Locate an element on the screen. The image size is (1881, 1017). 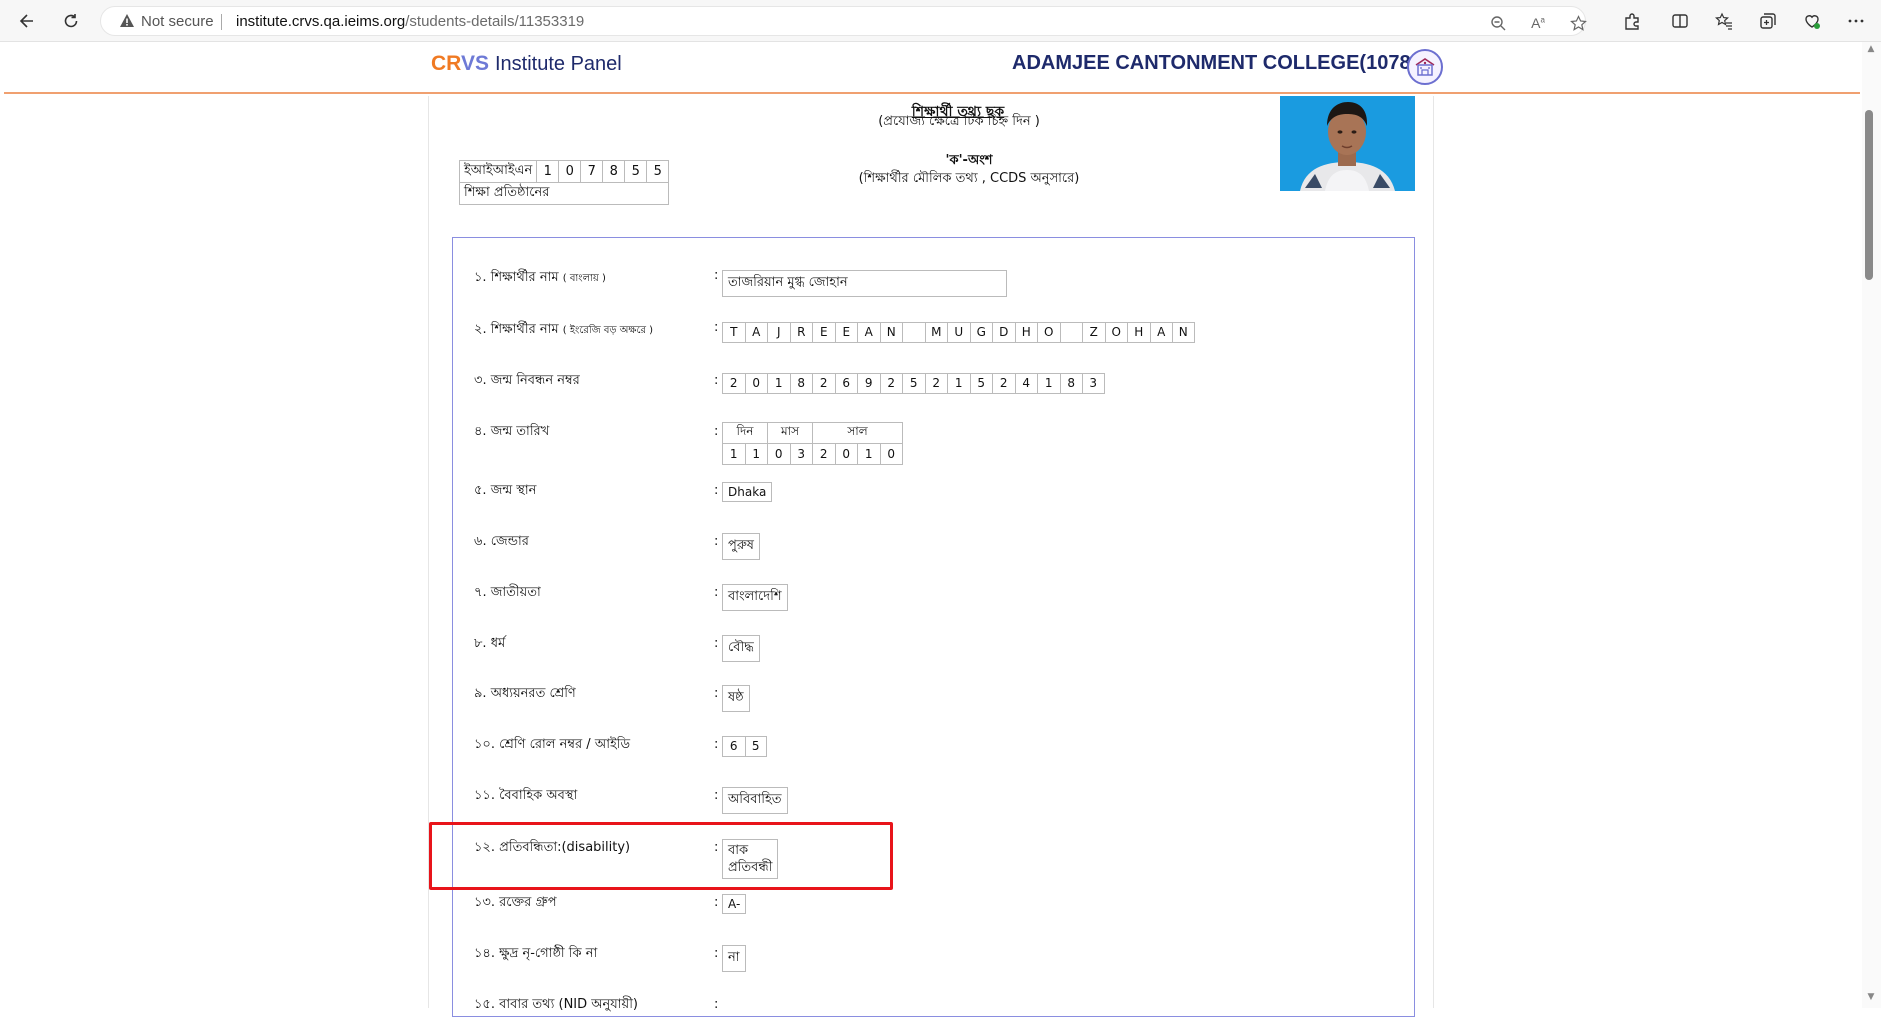
favorites-icon is located at coordinates (1724, 21).